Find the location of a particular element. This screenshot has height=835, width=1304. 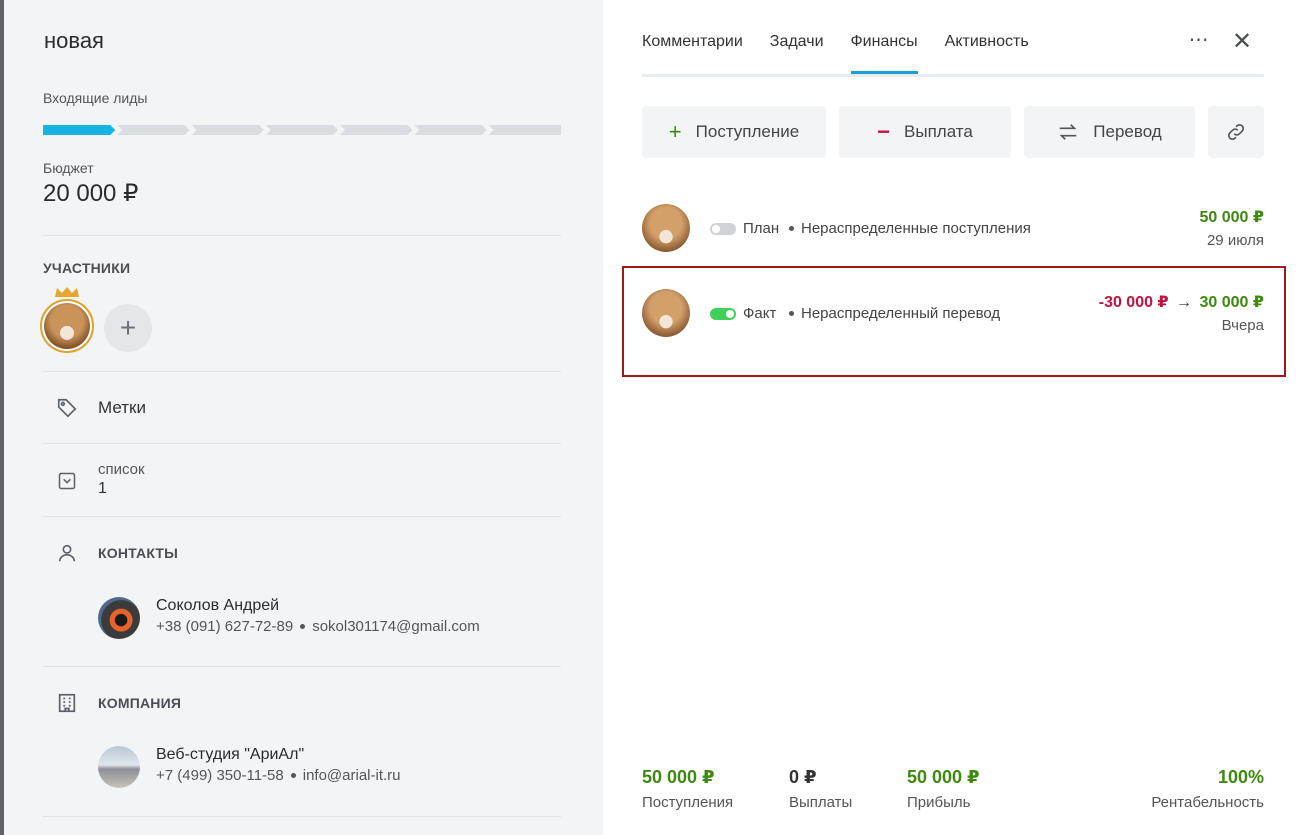

building-icon is located at coordinates (67, 703).